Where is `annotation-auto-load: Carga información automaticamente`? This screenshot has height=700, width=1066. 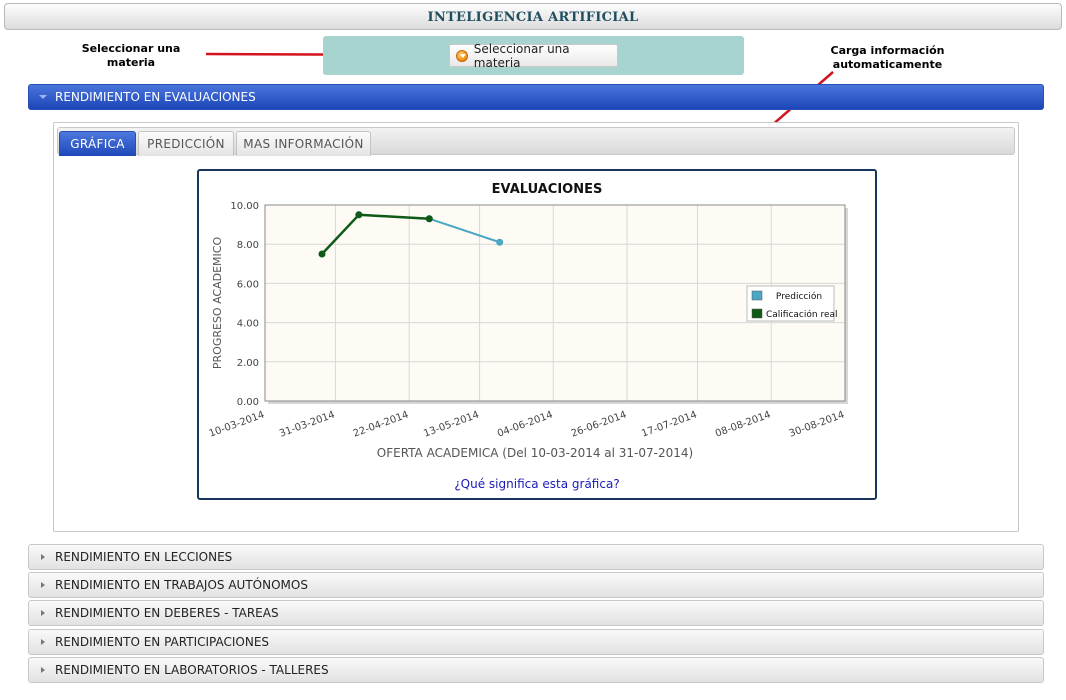
annotation-auto-load: Carga información automaticamente is located at coordinates (887, 57).